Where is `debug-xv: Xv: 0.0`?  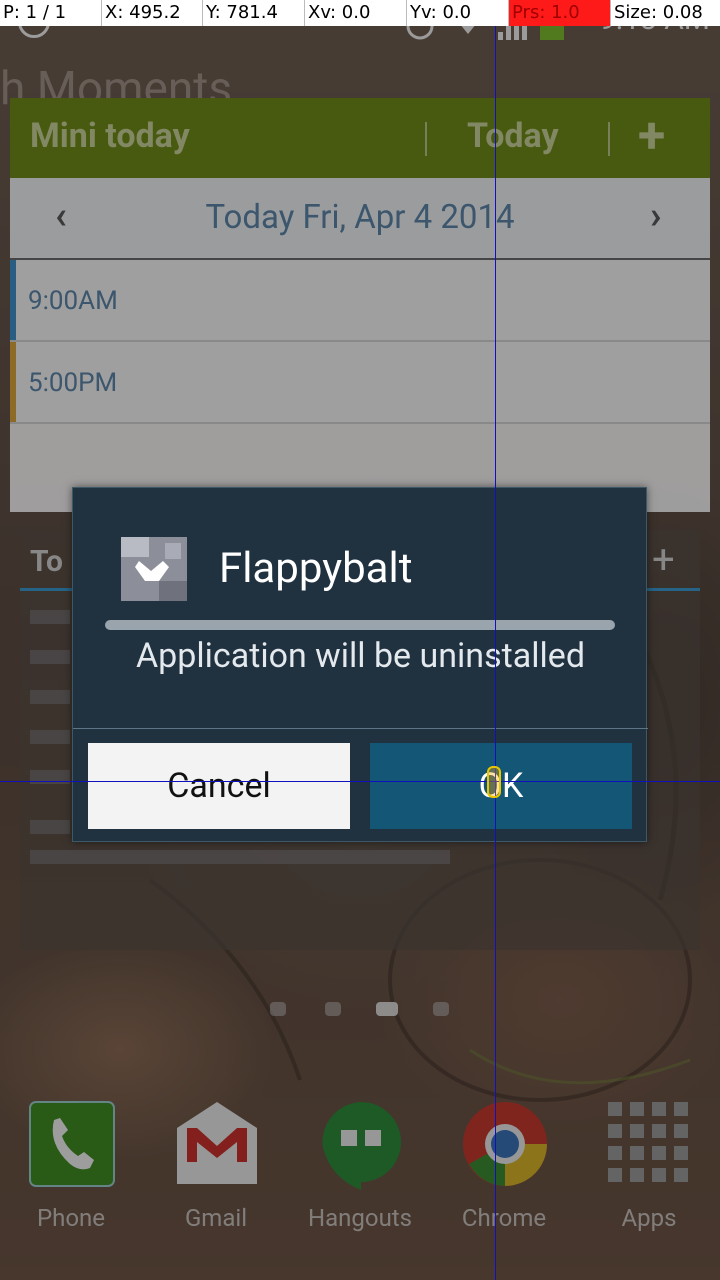
debug-xv: Xv: 0.0 is located at coordinates (356, 13).